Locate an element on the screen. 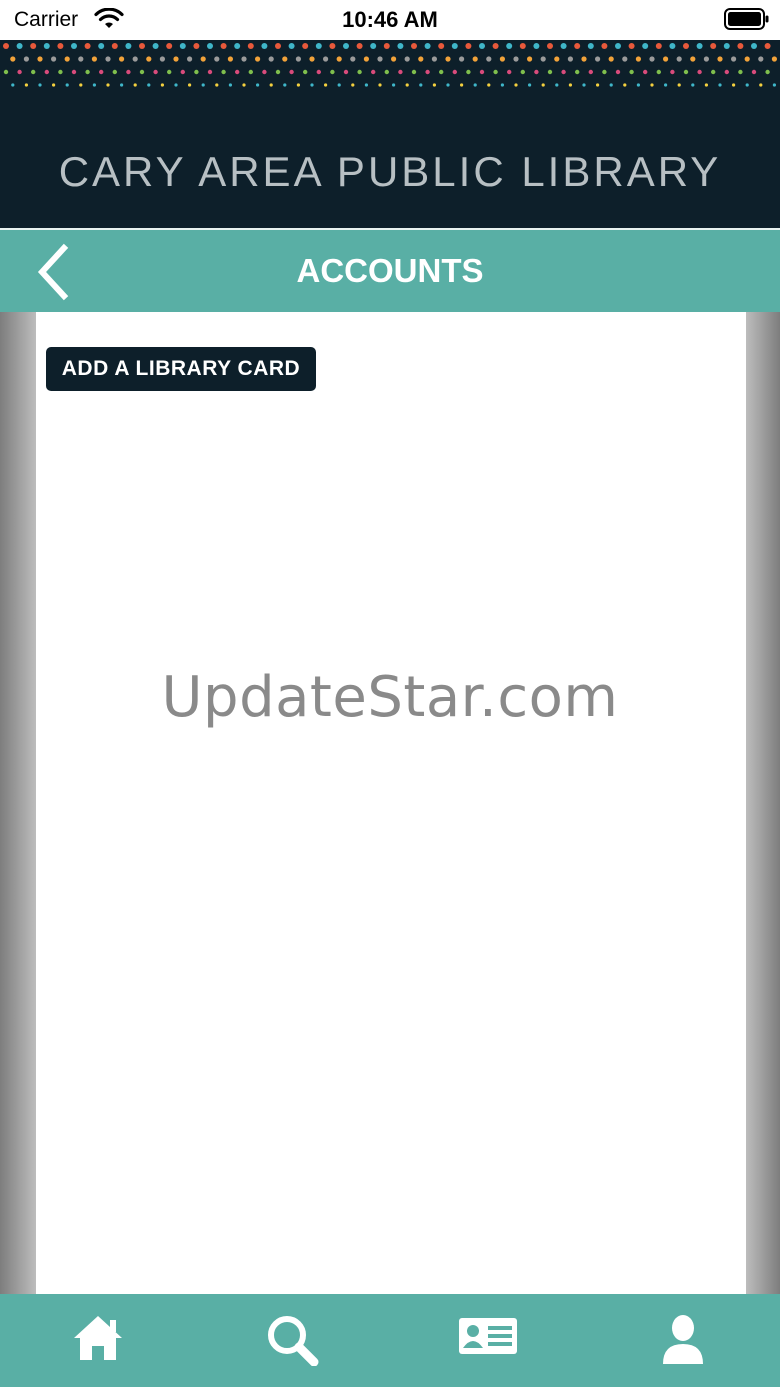 This screenshot has width=780, height=1387. library-banner: CARY AREA PUBLIC LIBRARY is located at coordinates (390, 134).